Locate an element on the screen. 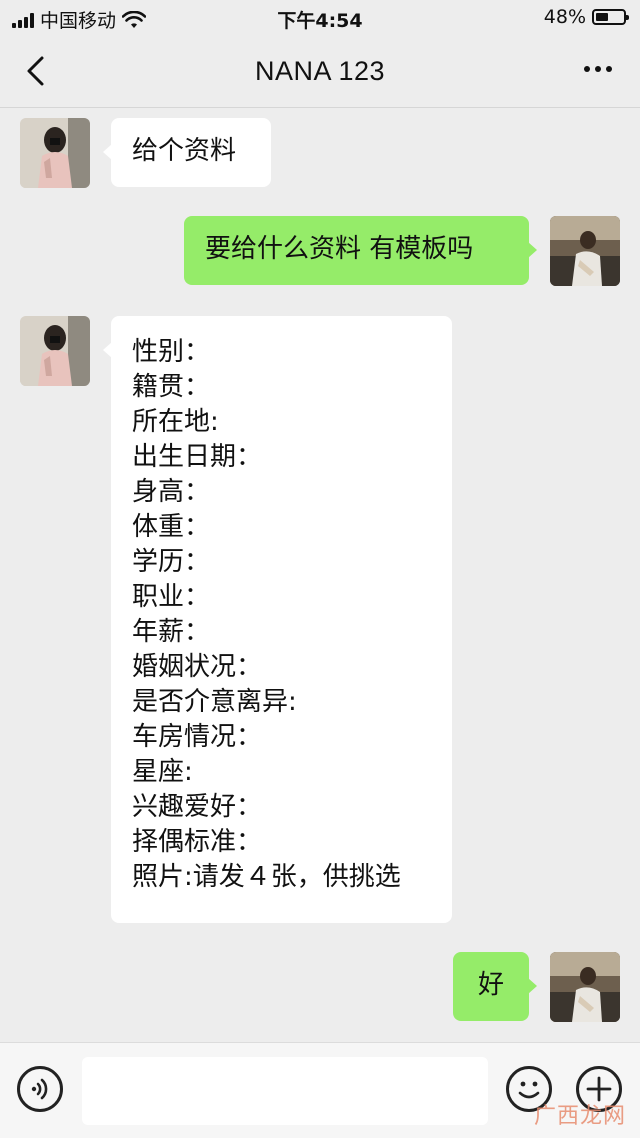 The image size is (640, 1138). form-line: 性别： is located at coordinates (171, 352).